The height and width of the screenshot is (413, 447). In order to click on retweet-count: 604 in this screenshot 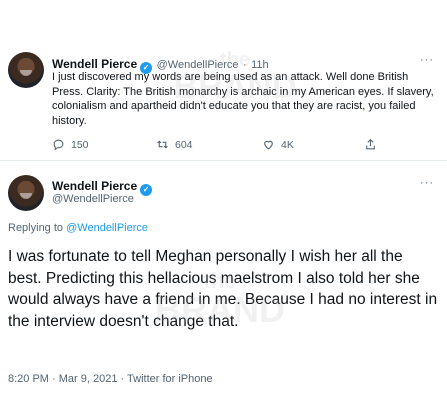, I will do `click(184, 144)`.